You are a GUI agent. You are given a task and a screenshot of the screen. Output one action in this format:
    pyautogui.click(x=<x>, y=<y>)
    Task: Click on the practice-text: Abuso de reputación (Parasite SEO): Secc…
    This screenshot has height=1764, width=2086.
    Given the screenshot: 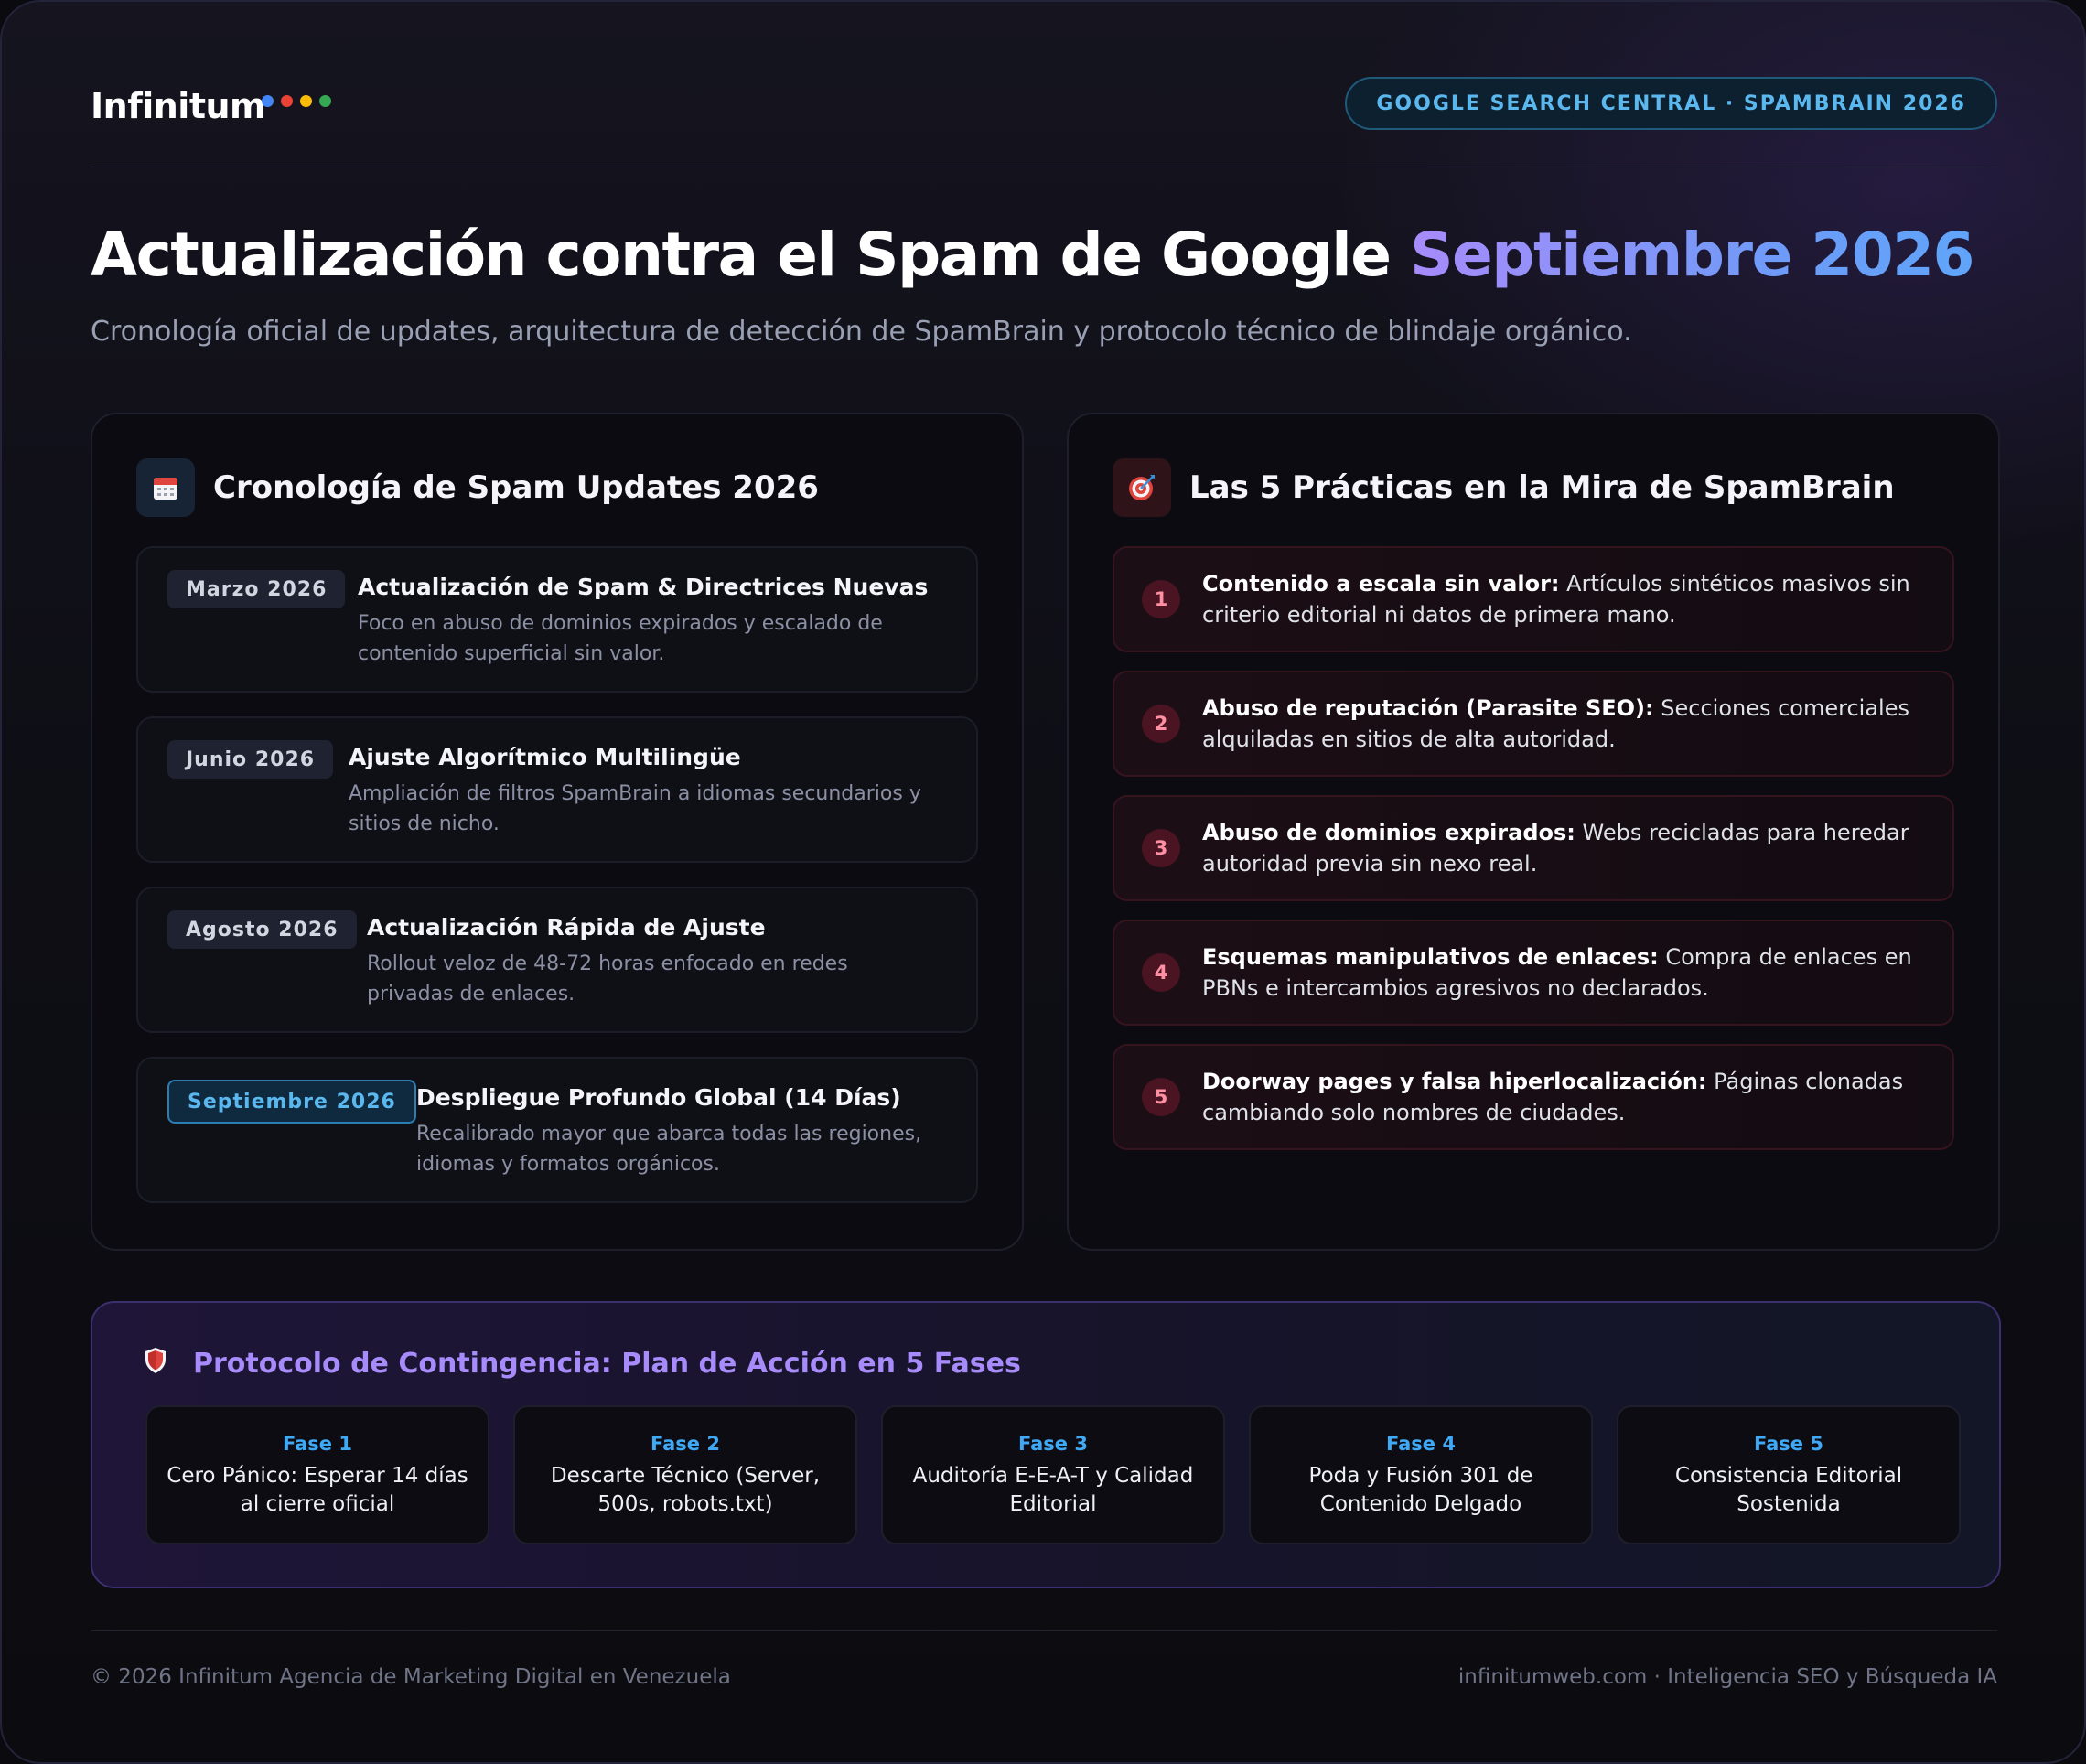 What is the action you would take?
    pyautogui.click(x=1568, y=724)
    